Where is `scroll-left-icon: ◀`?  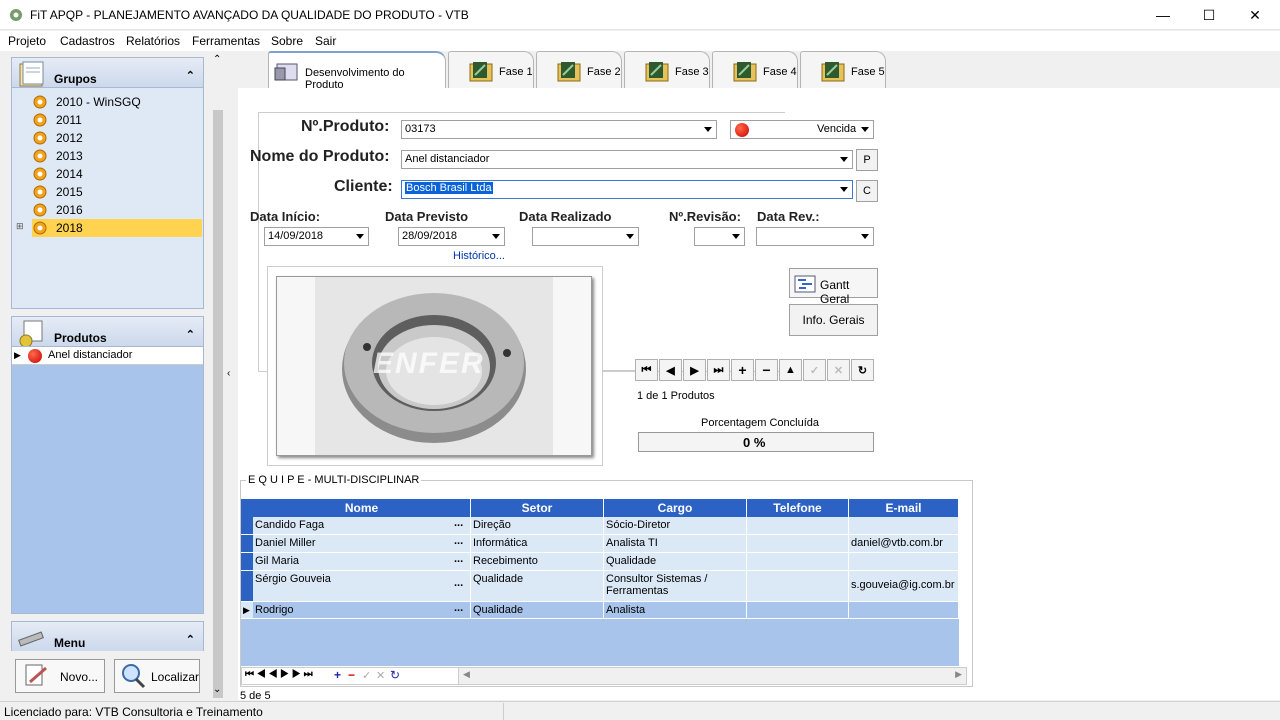
scroll-left-icon: ◀ is located at coordinates (466, 674).